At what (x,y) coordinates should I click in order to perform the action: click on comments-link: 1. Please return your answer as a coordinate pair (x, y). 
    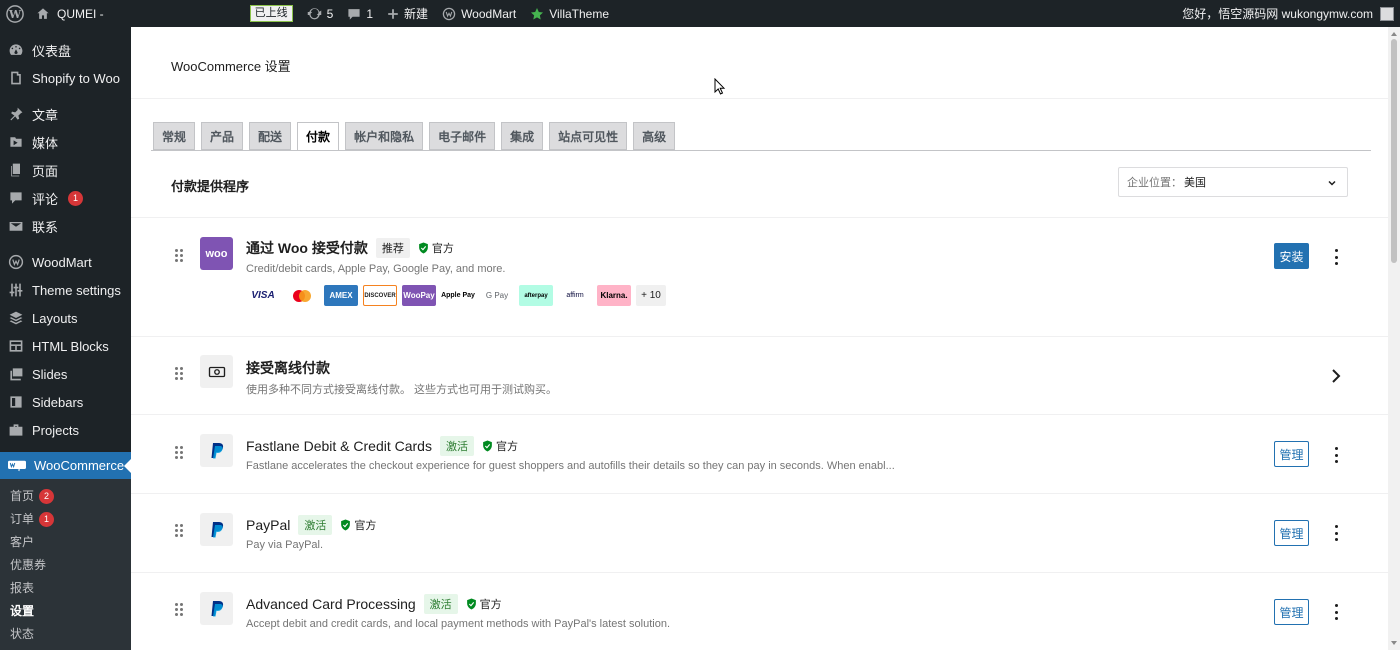
    Looking at the image, I should click on (360, 13).